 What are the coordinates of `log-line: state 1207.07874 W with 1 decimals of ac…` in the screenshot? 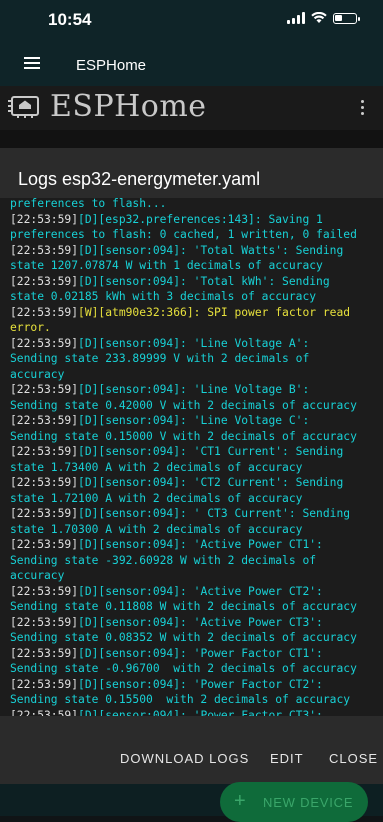 It's located at (194, 266).